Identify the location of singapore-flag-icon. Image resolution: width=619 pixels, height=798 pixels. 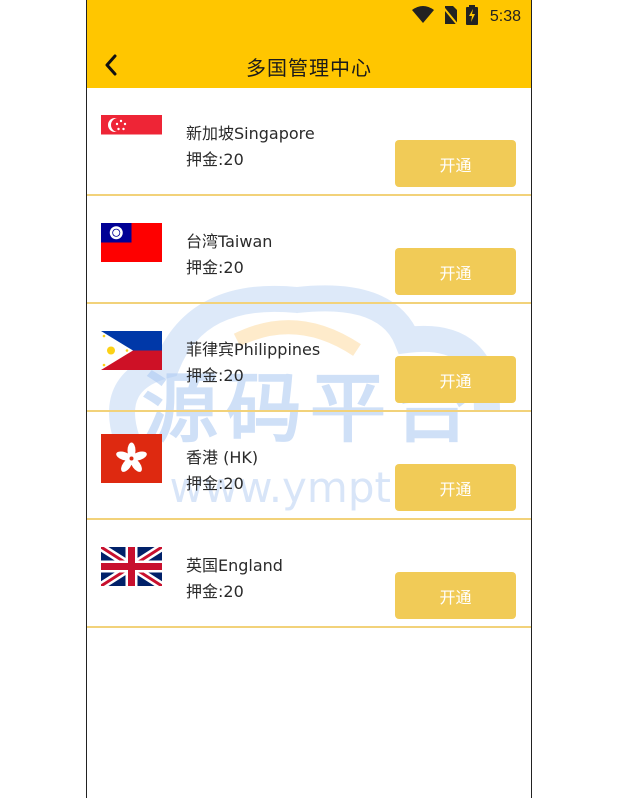
(131, 134).